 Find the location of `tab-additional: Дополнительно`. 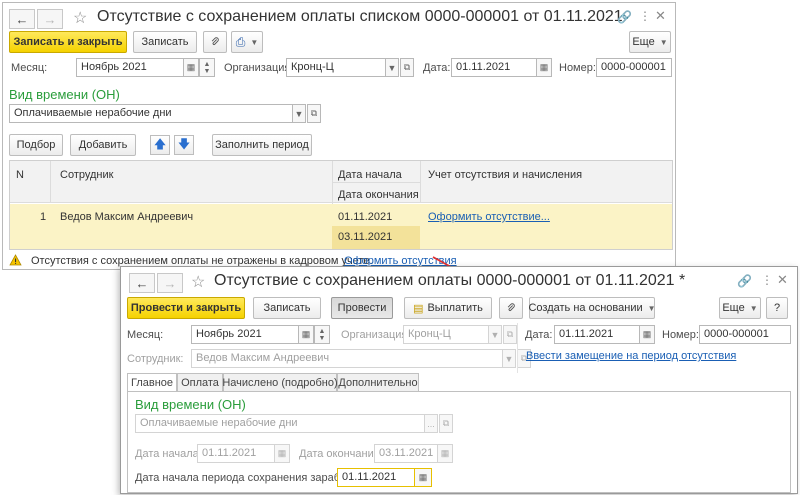

tab-additional: Дополнительно is located at coordinates (378, 382).